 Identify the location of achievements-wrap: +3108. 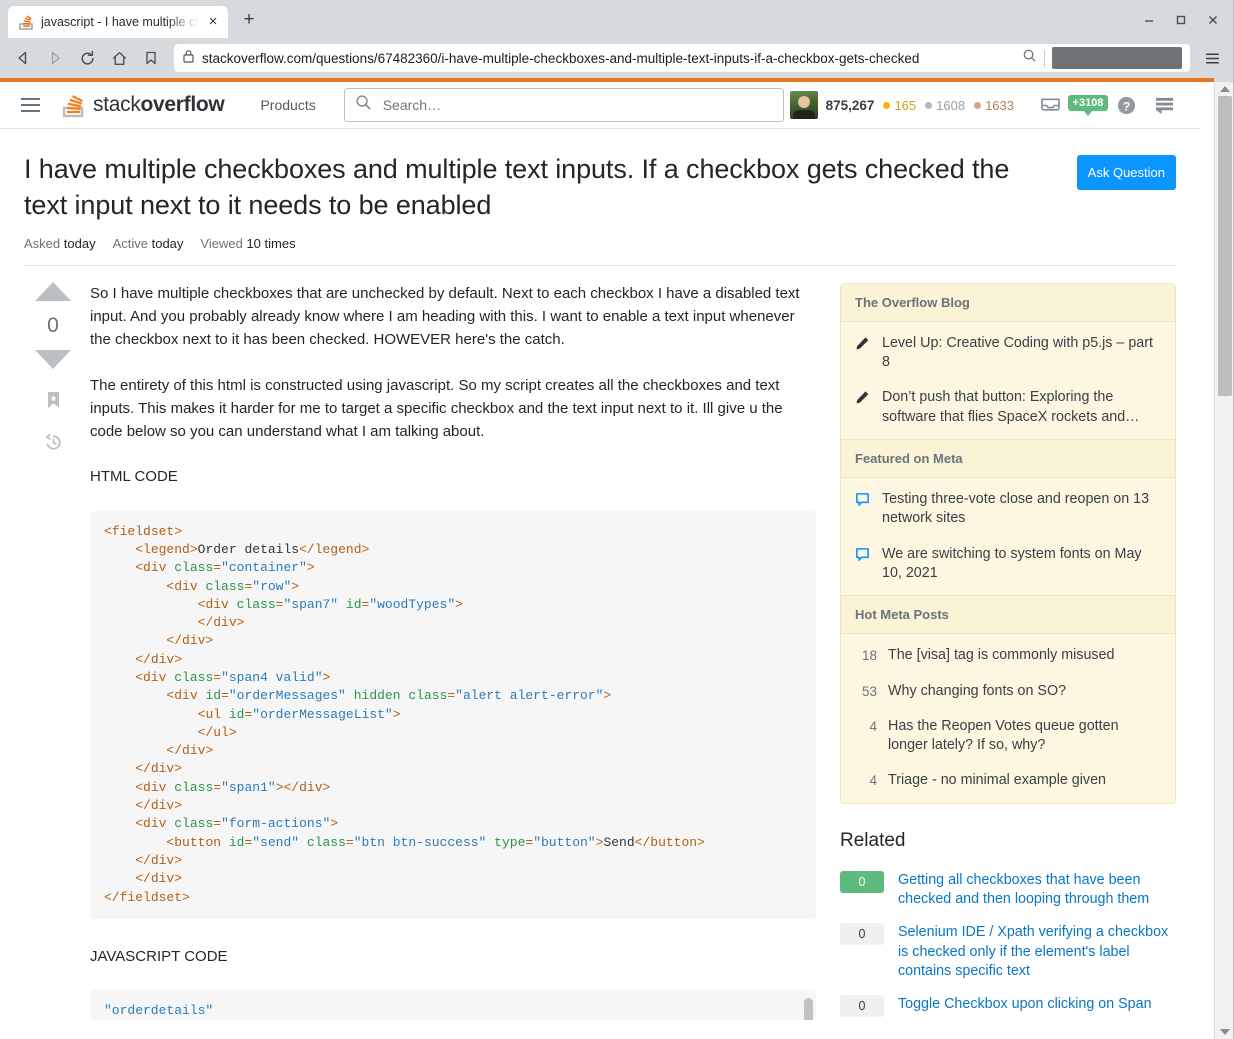
(1088, 105).